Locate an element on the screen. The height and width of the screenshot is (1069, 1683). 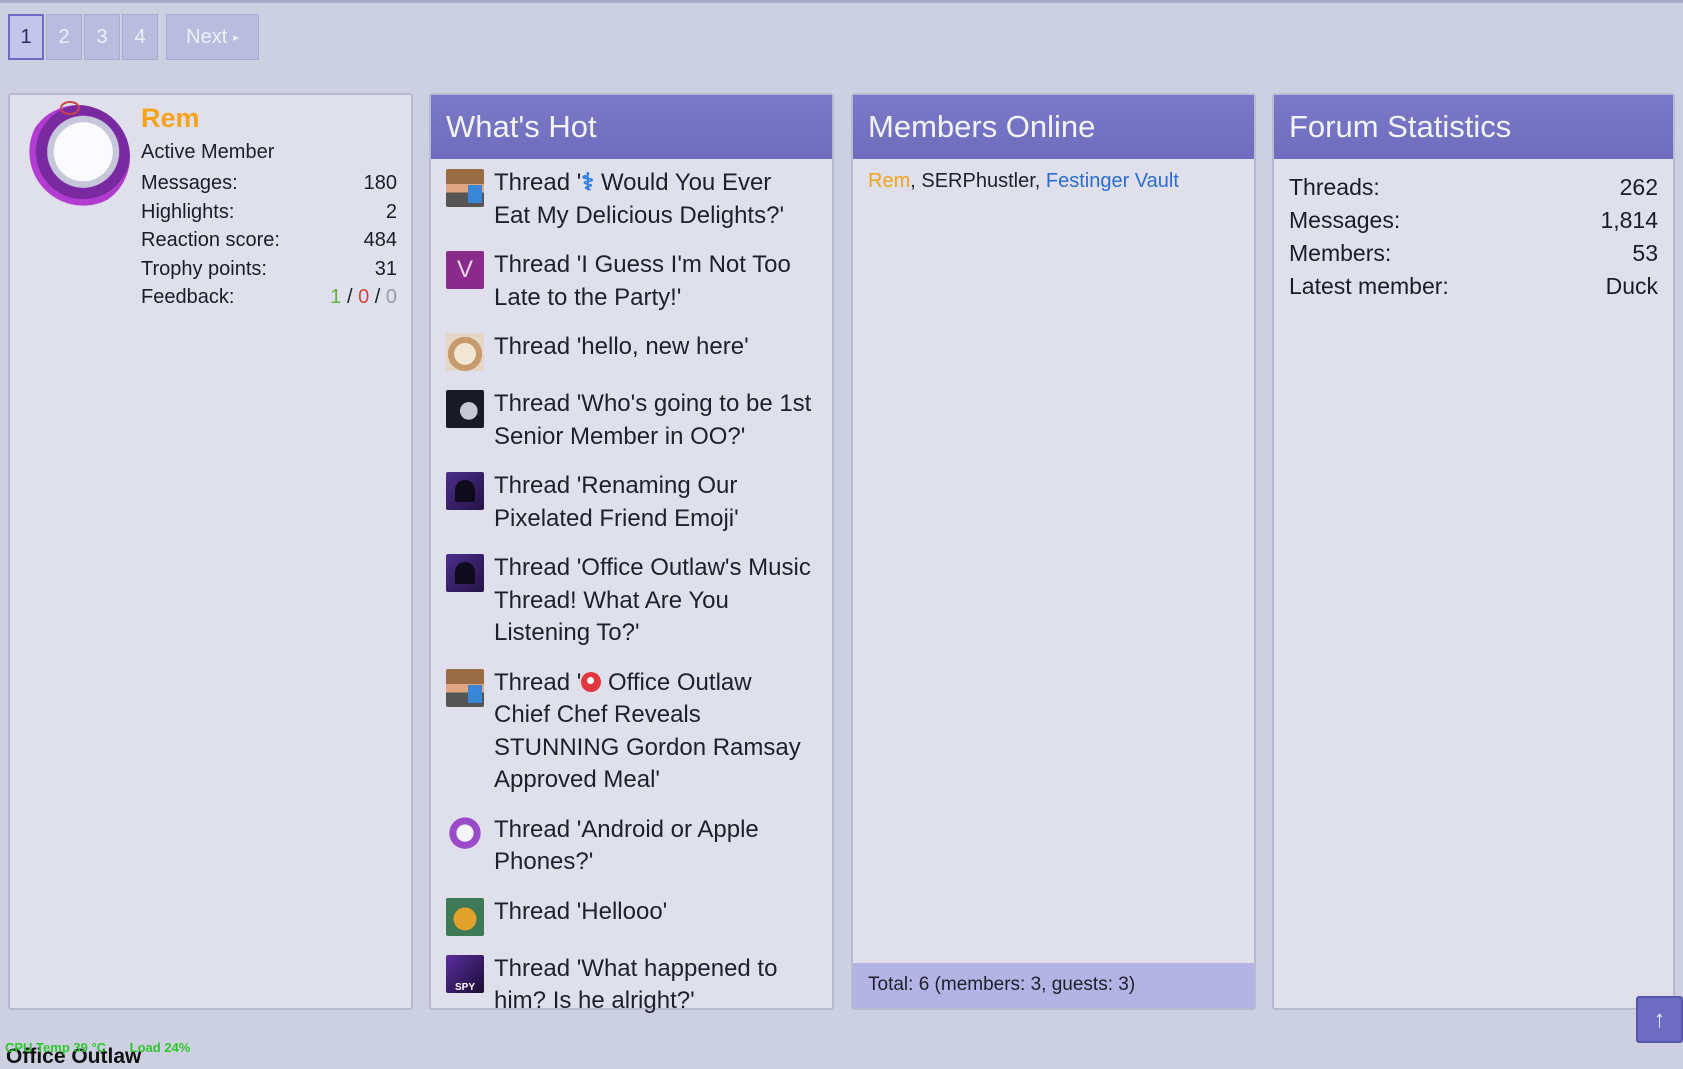
thread-link: Thread 'Android or Apple Phones?' is located at coordinates (653, 846).